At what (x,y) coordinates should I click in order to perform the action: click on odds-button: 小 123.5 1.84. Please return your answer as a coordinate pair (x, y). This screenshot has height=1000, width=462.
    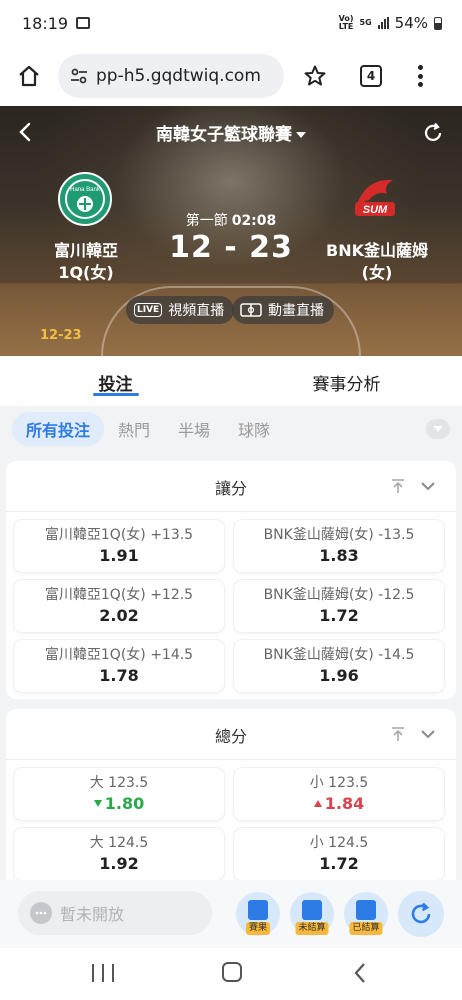
    Looking at the image, I should click on (339, 794).